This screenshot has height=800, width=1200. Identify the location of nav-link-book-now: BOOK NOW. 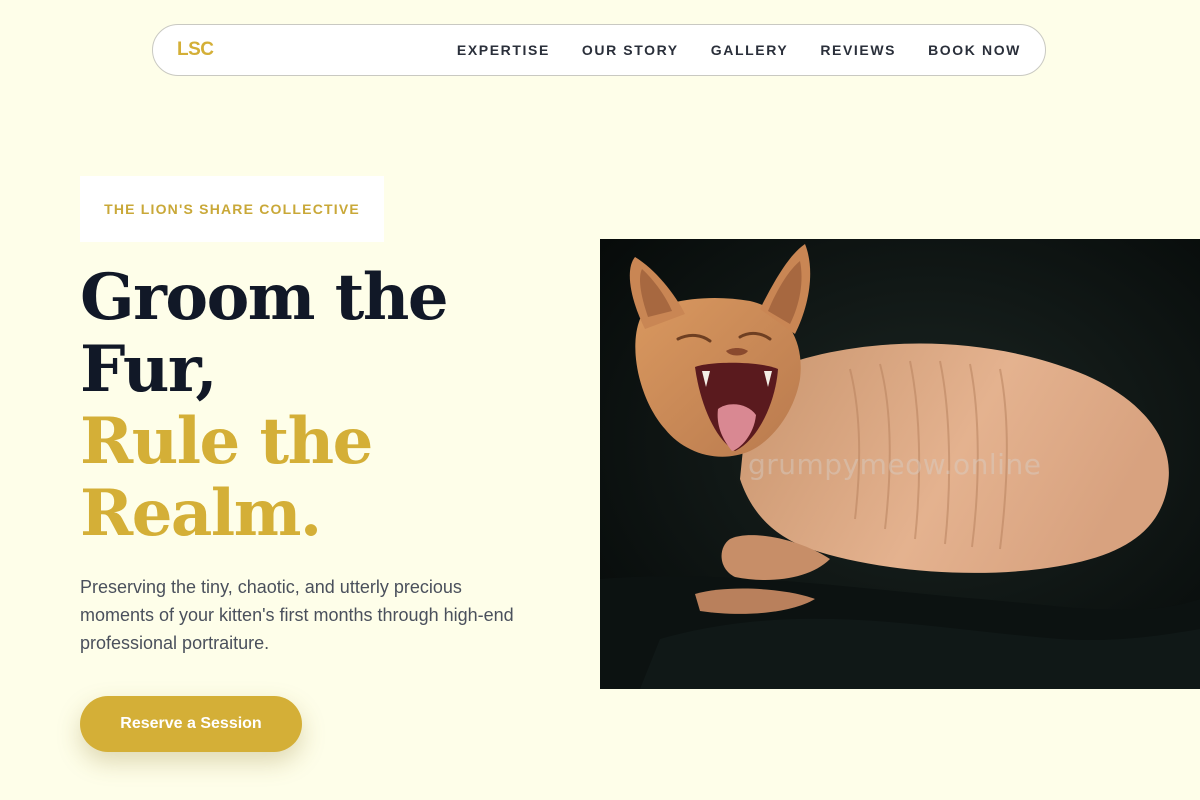
(974, 50).